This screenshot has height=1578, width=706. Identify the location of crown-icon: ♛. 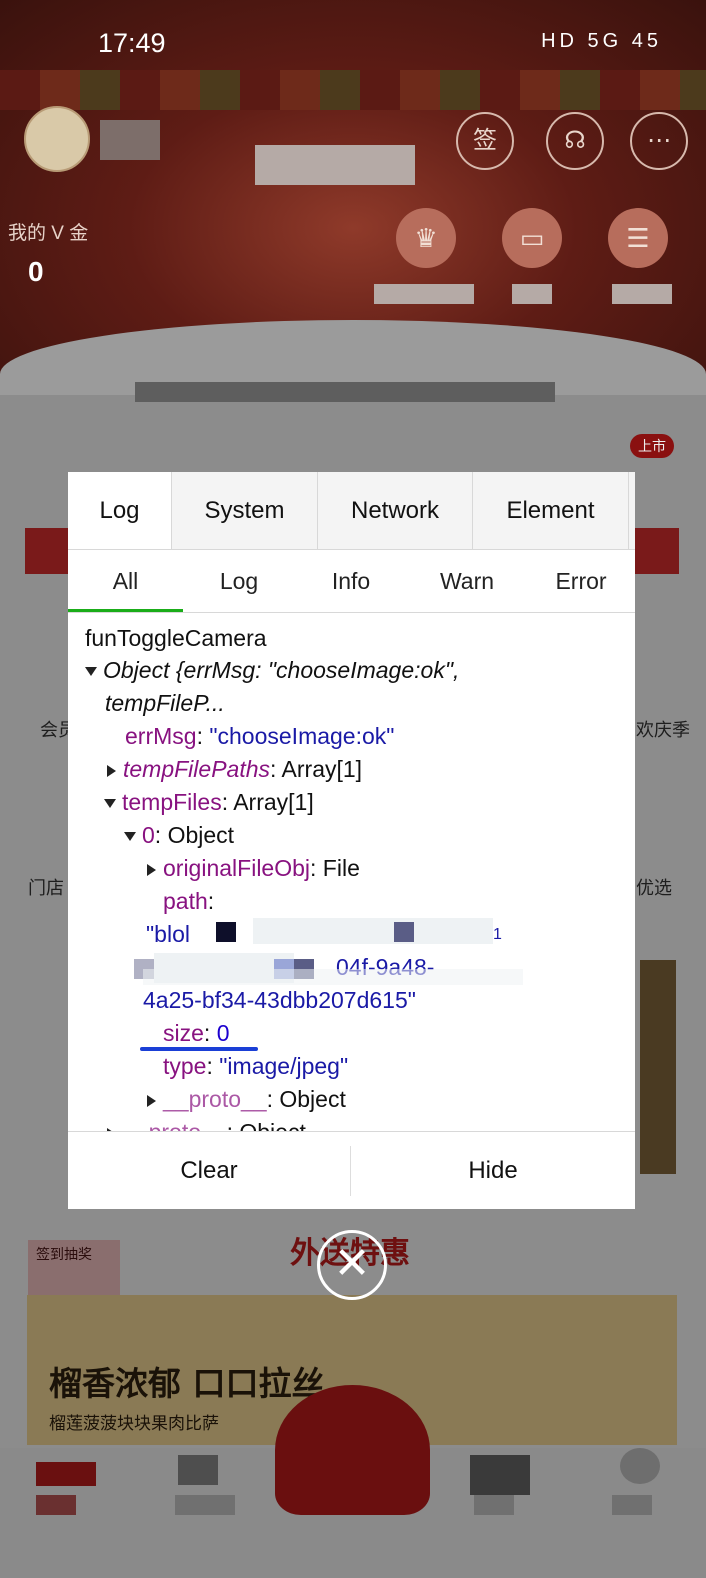
(426, 238).